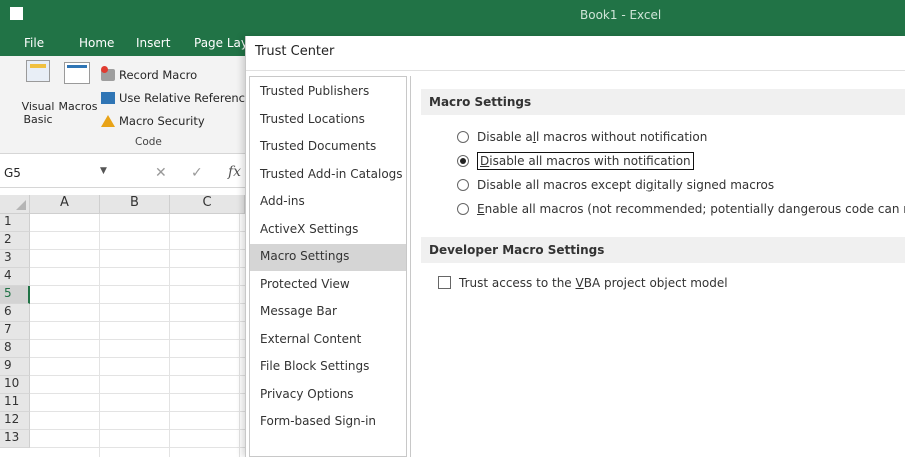  Describe the element at coordinates (328, 395) in the screenshot. I see `nav-item-privacy-options: Privacy Options` at that location.